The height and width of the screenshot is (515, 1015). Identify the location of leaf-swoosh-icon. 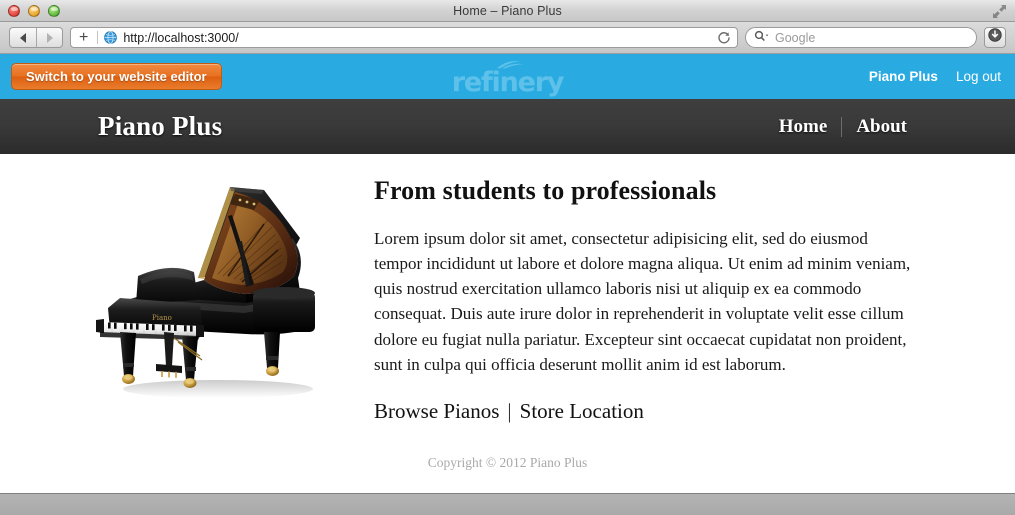
(510, 65).